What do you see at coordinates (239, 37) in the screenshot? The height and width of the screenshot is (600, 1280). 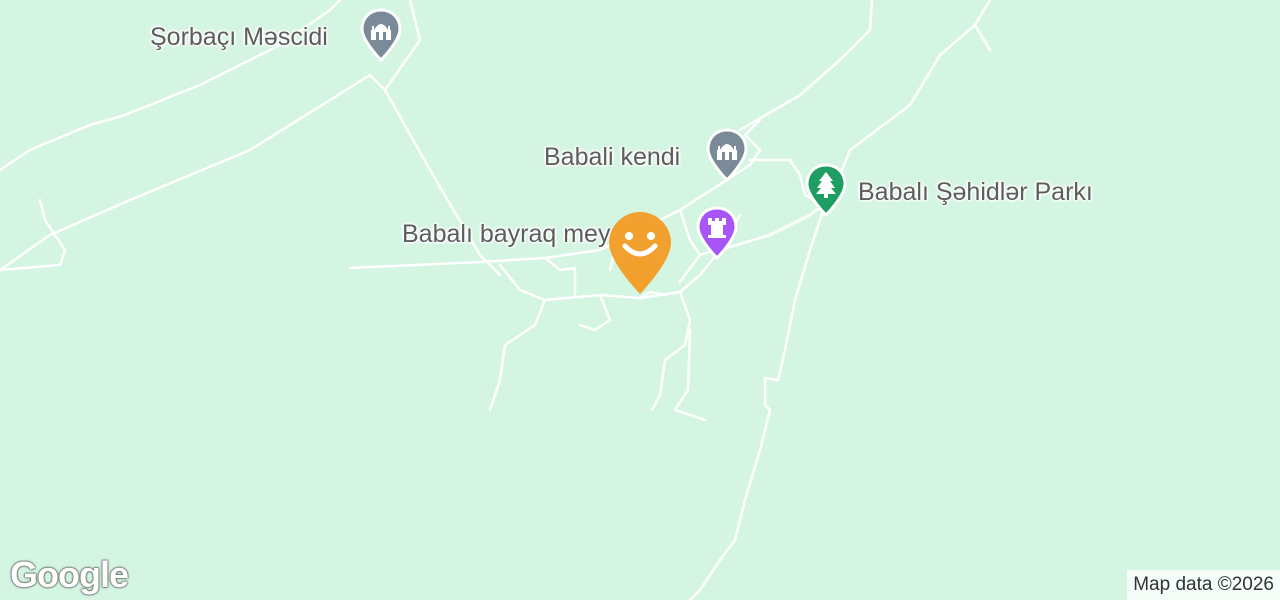 I see `place-label-sorbaci-mescidi: Şorbaçı Məscidi` at bounding box center [239, 37].